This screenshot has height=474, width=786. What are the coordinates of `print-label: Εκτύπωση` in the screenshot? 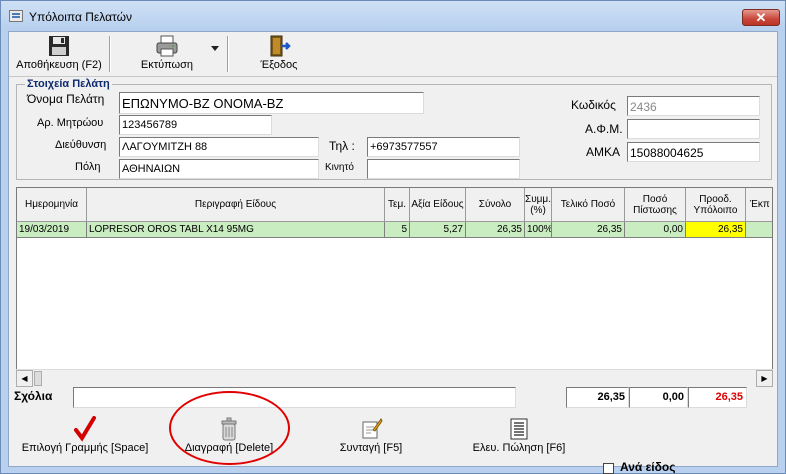 It's located at (167, 65).